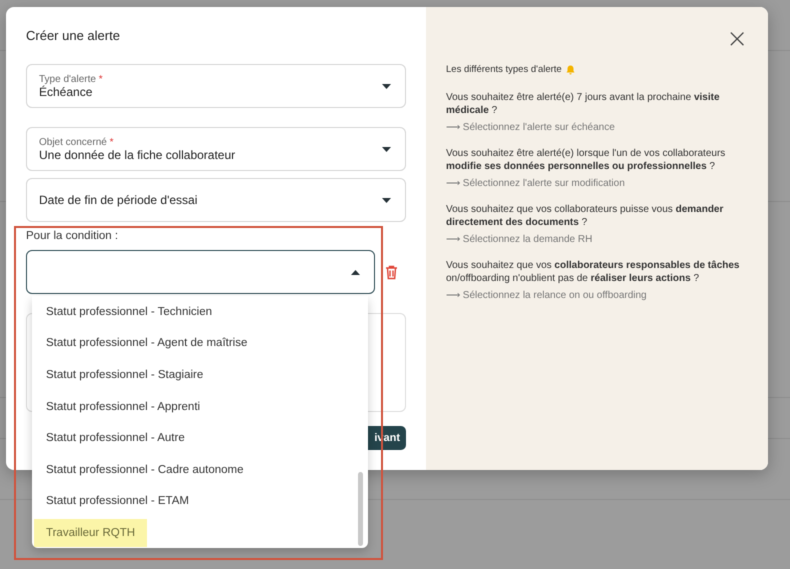  I want to click on dropdown-option: Statut professionnel - ETAM, so click(117, 501).